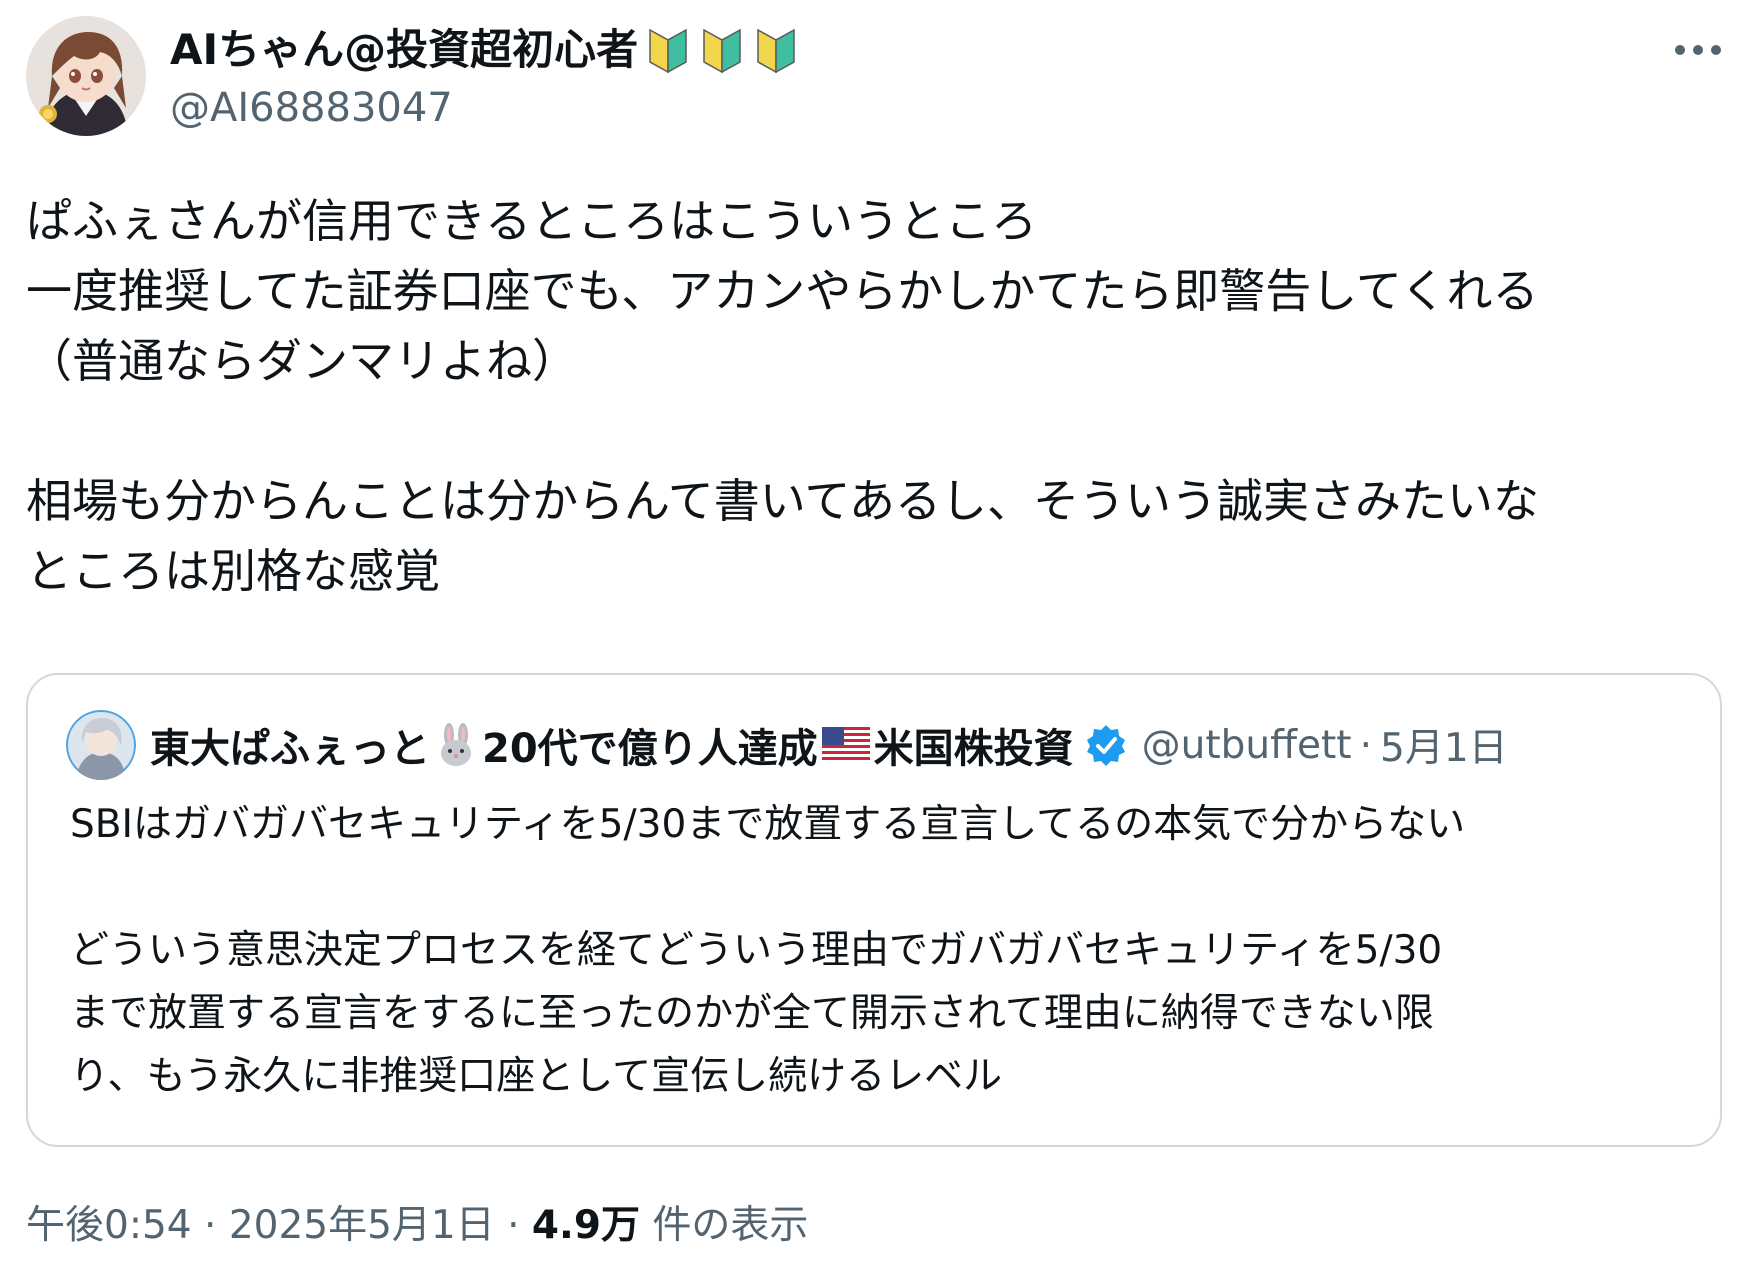  Describe the element at coordinates (404, 49) in the screenshot. I see `author-name-text: AIちゃん@投資超初心者` at that location.